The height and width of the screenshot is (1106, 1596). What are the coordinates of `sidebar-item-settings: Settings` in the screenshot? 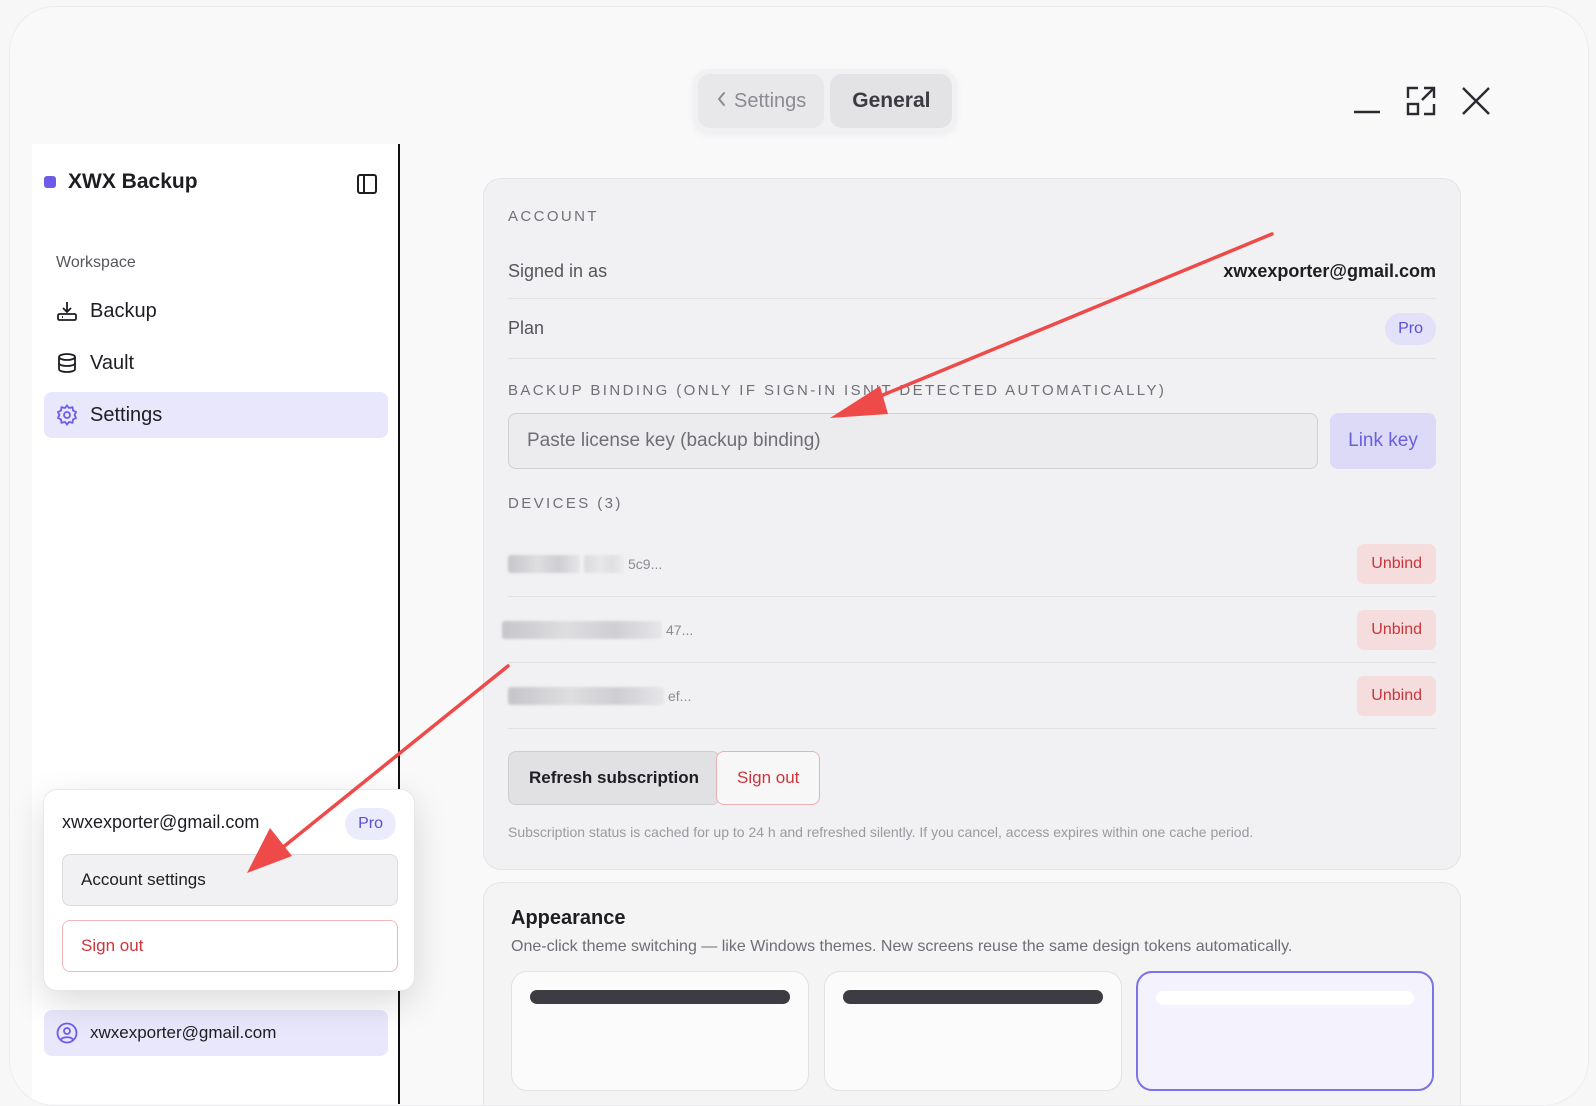 It's located at (216, 415).